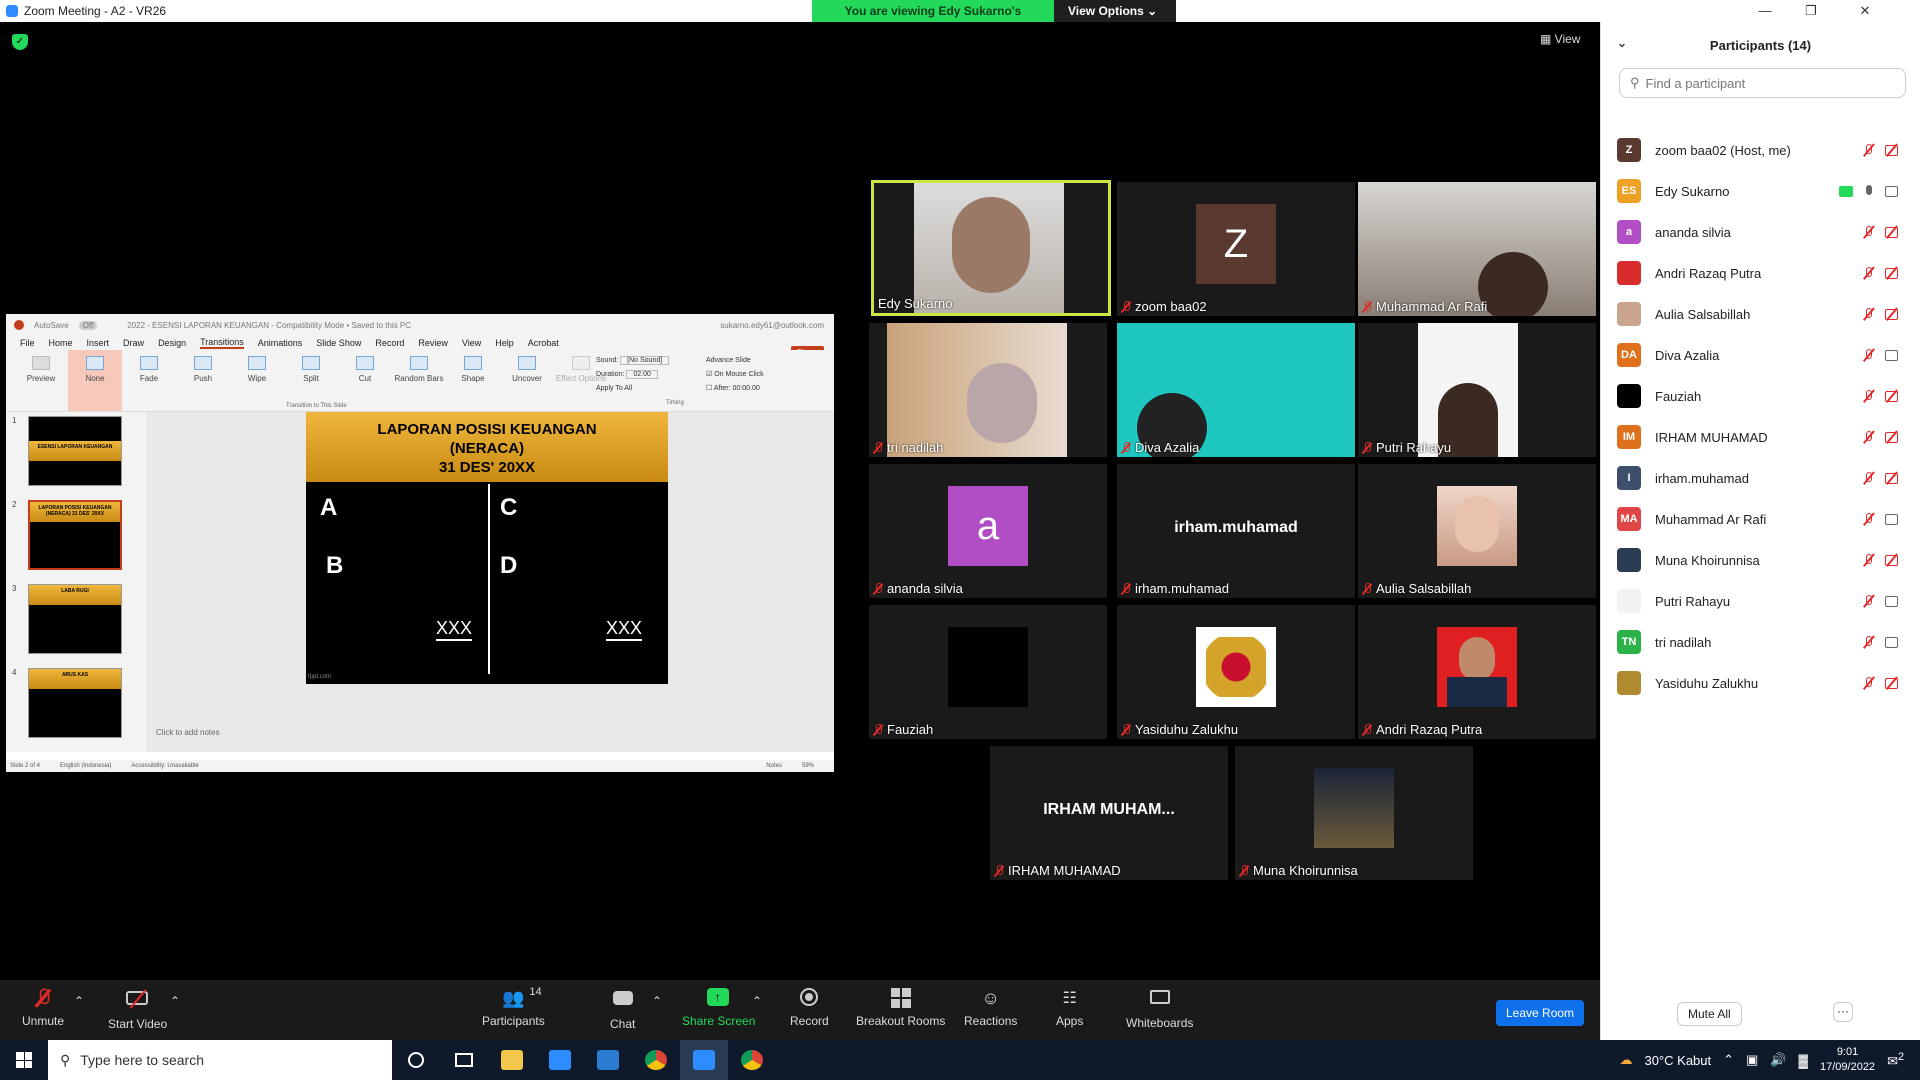 This screenshot has width=1920, height=1080. Describe the element at coordinates (988, 390) in the screenshot. I see `video-tile: tri nadilah` at that location.